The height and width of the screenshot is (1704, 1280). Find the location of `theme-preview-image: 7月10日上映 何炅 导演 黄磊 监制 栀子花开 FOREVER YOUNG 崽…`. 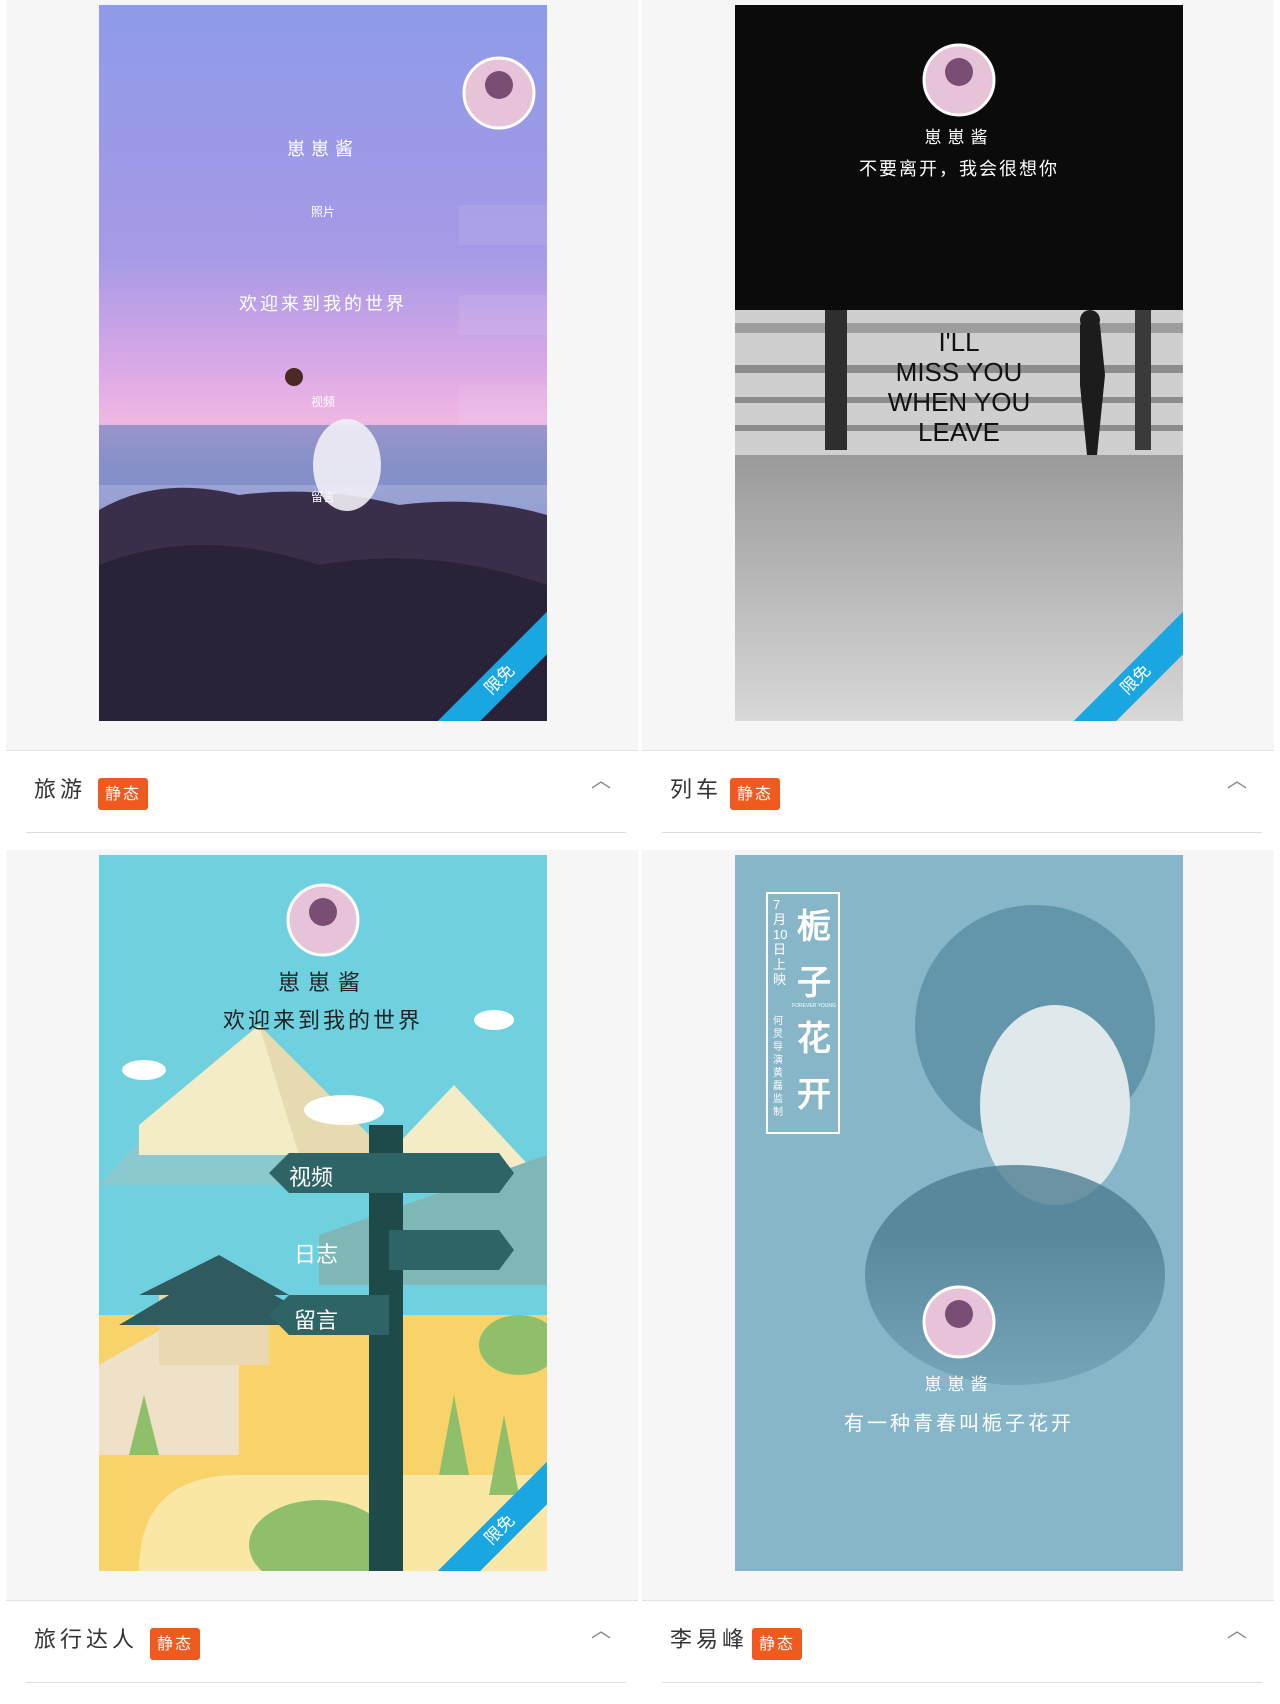

theme-preview-image: 7月10日上映 何炅 导演 黄磊 监制 栀子花开 FOREVER YOUNG 崽… is located at coordinates (959, 1213).